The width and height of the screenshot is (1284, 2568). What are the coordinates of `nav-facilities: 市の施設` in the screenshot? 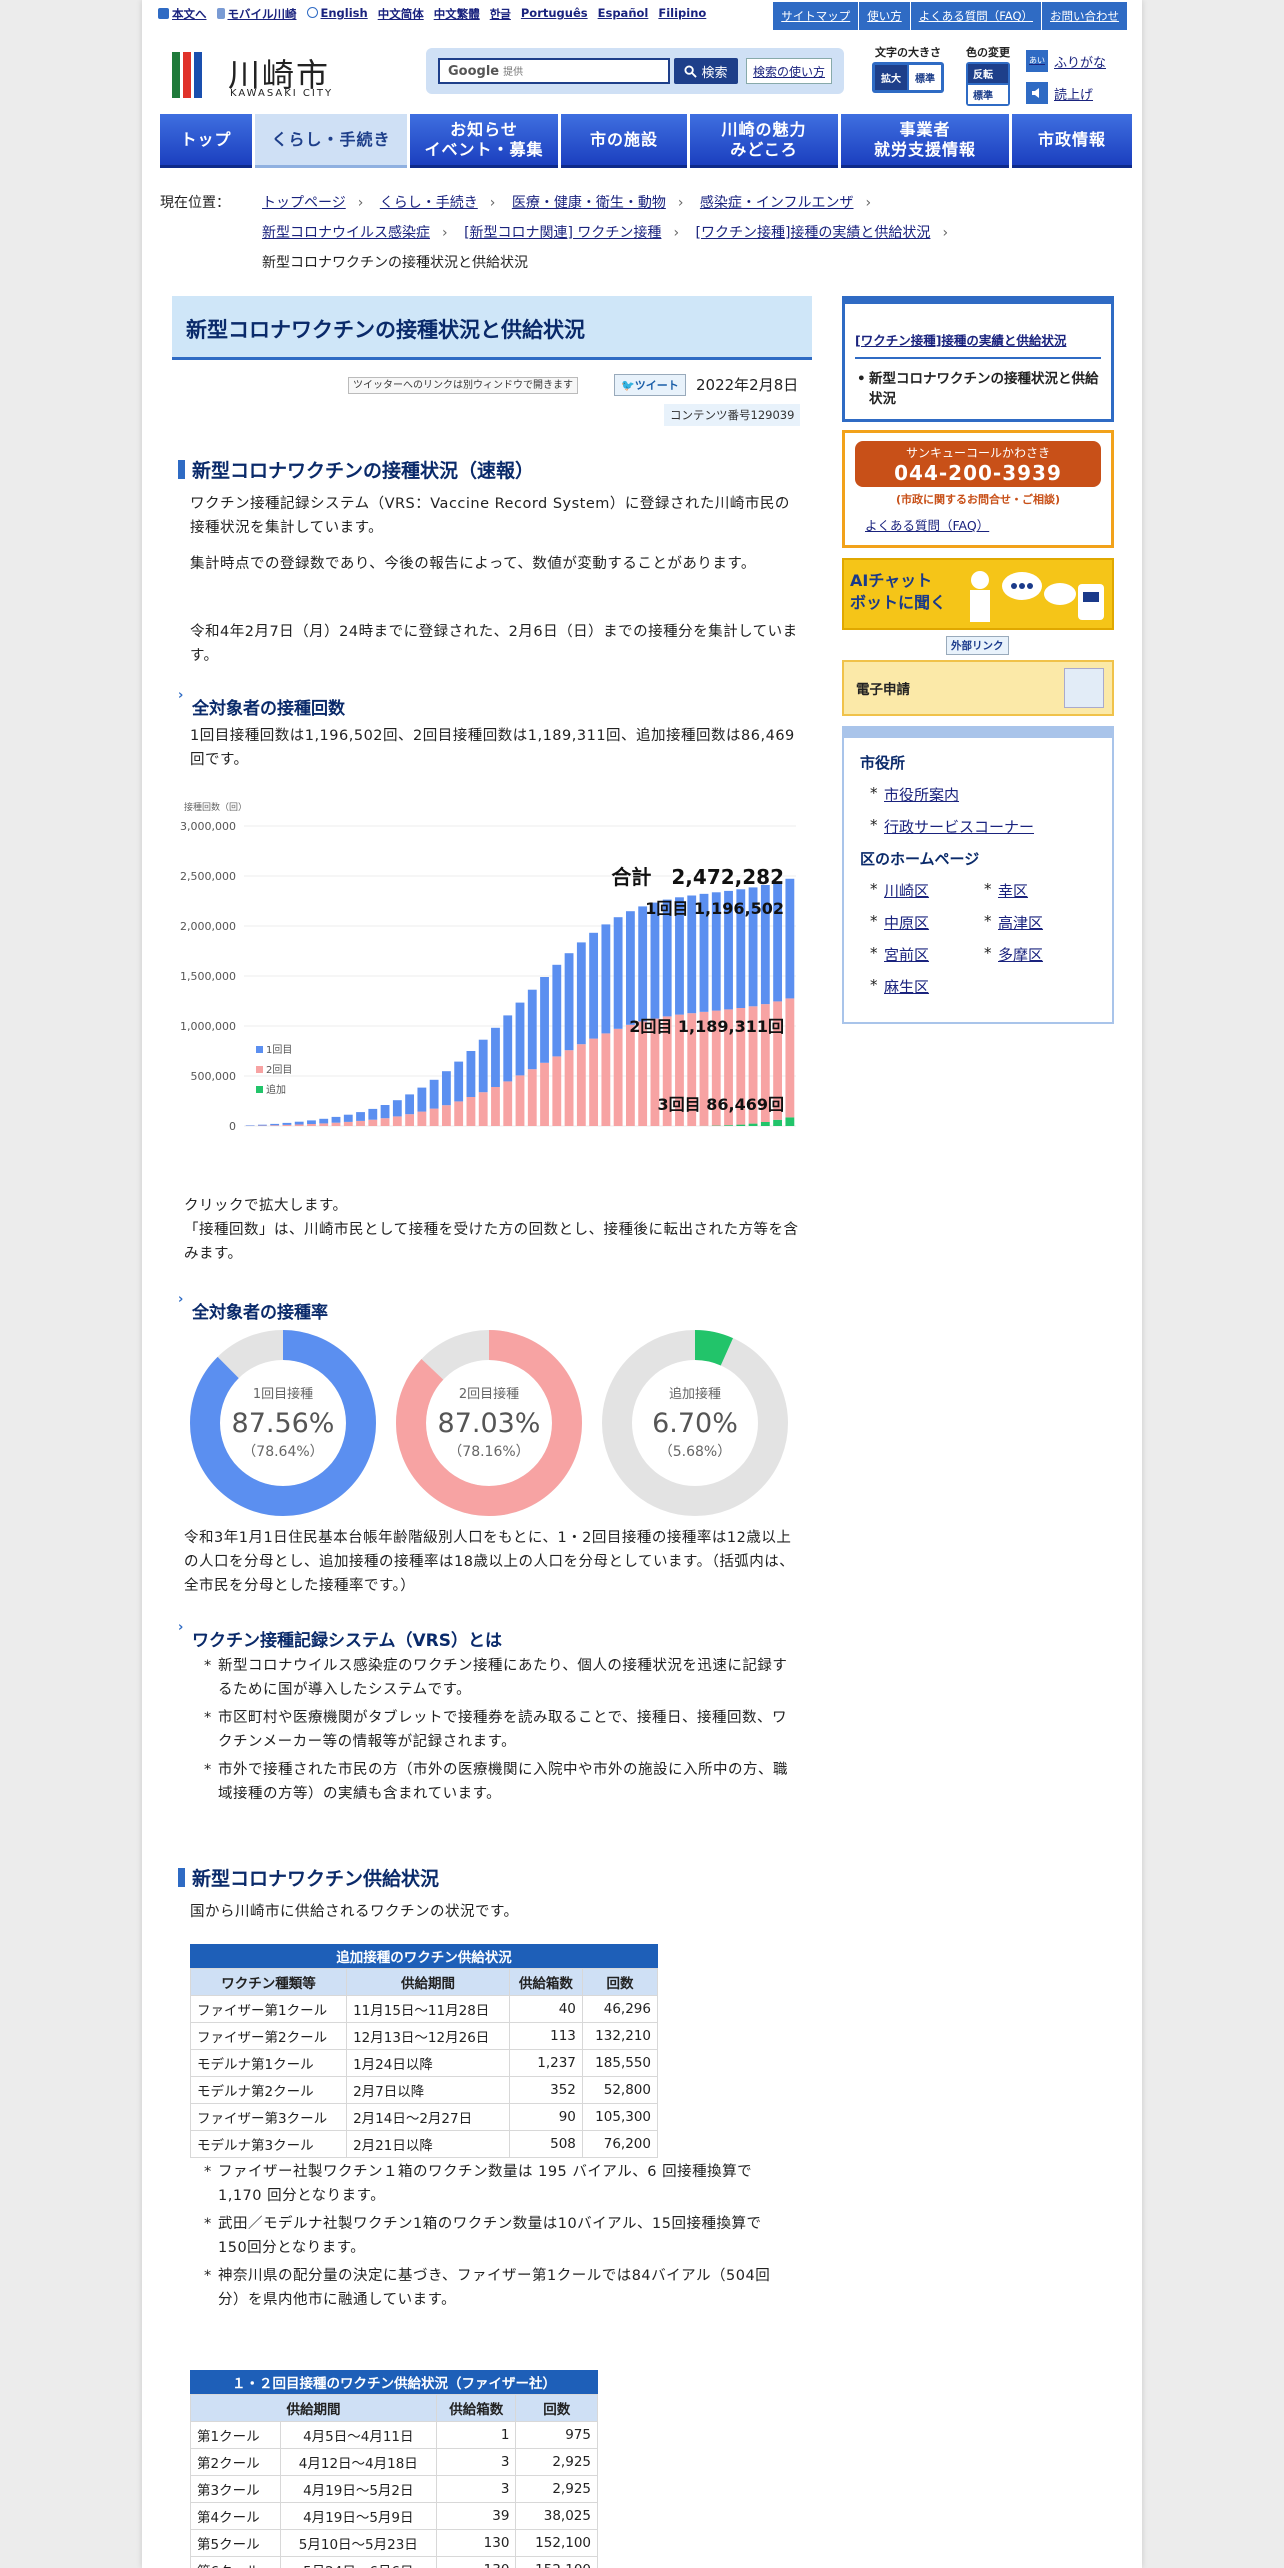 It's located at (624, 141).